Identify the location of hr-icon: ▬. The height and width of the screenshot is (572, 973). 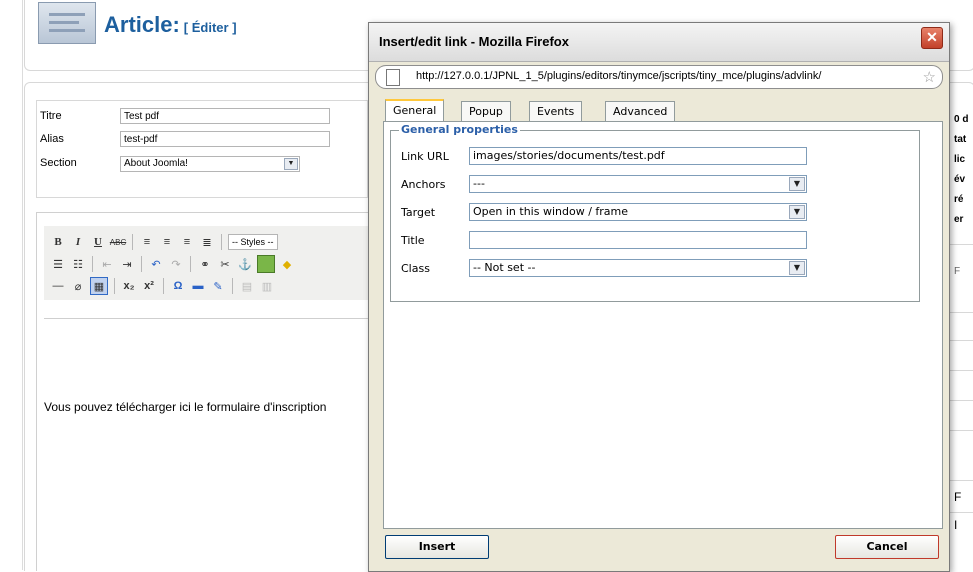
(198, 286).